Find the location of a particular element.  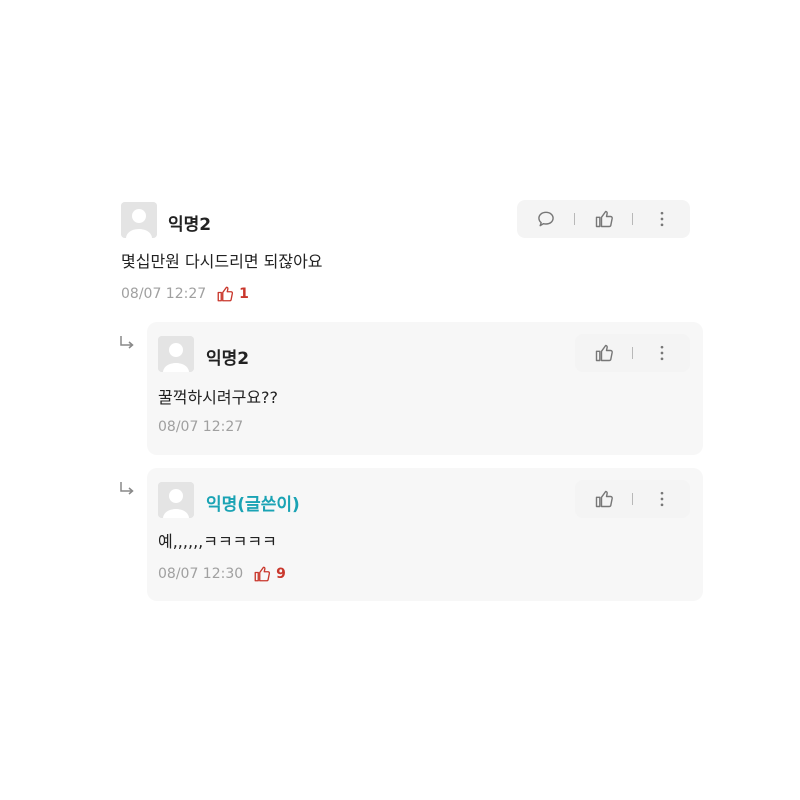

reply-meta: 08/07 12:27 is located at coordinates (200, 427).